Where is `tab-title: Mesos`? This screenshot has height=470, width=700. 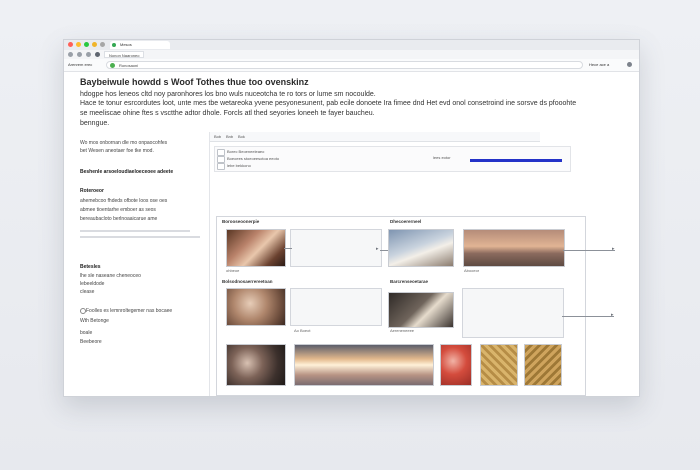
tab-title: Mesos is located at coordinates (126, 44).